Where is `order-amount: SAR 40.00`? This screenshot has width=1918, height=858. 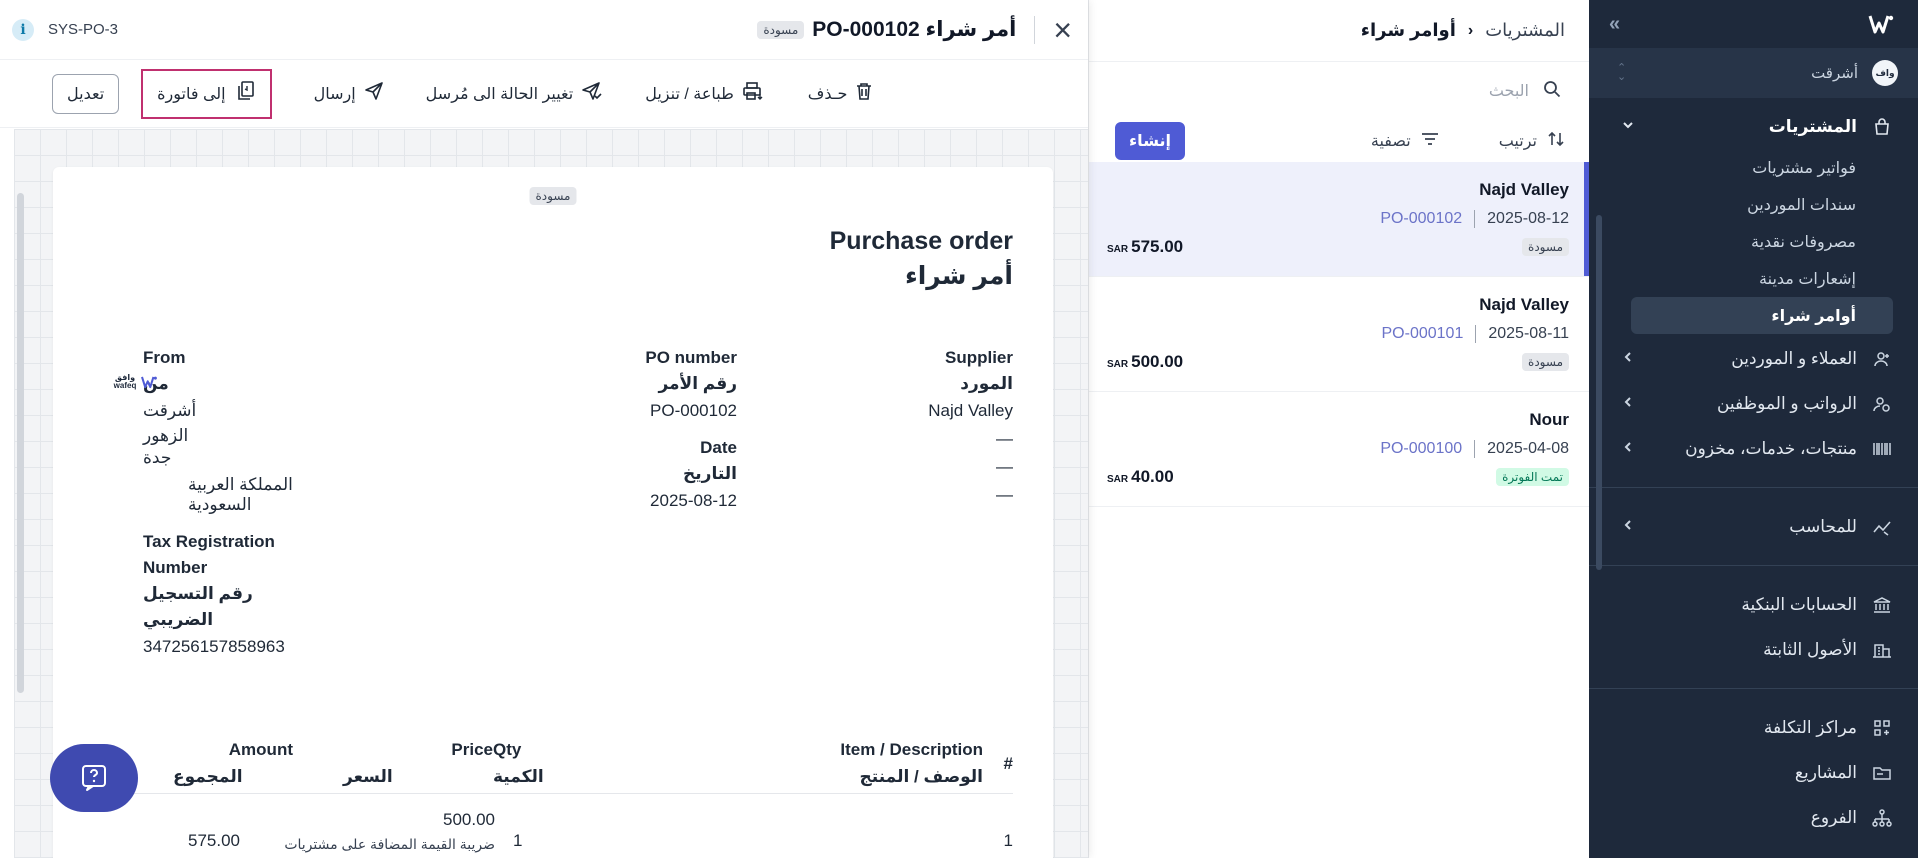
order-amount: SAR 40.00 is located at coordinates (1140, 477).